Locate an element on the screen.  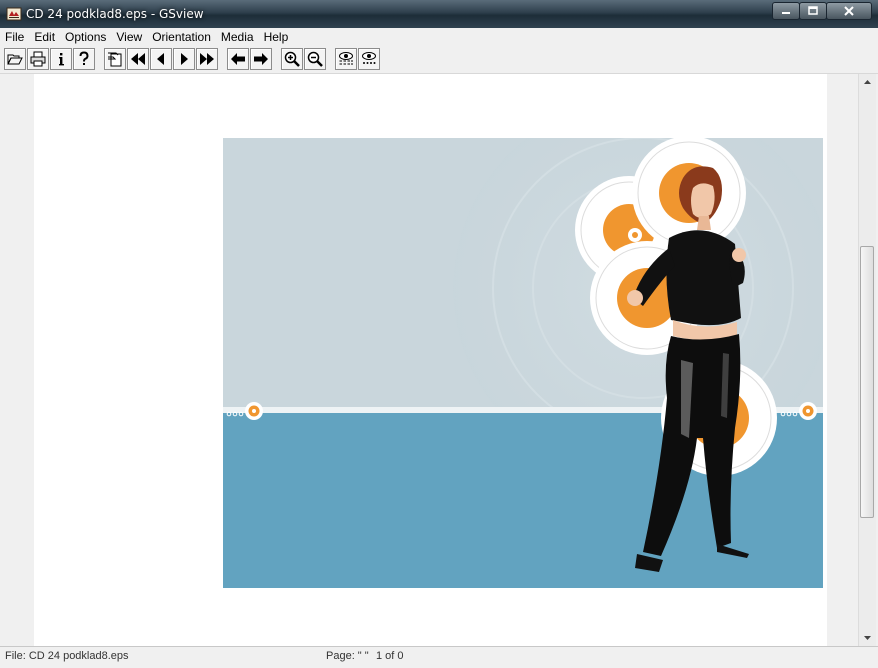
scrollbar-thumb is located at coordinates (867, 382).